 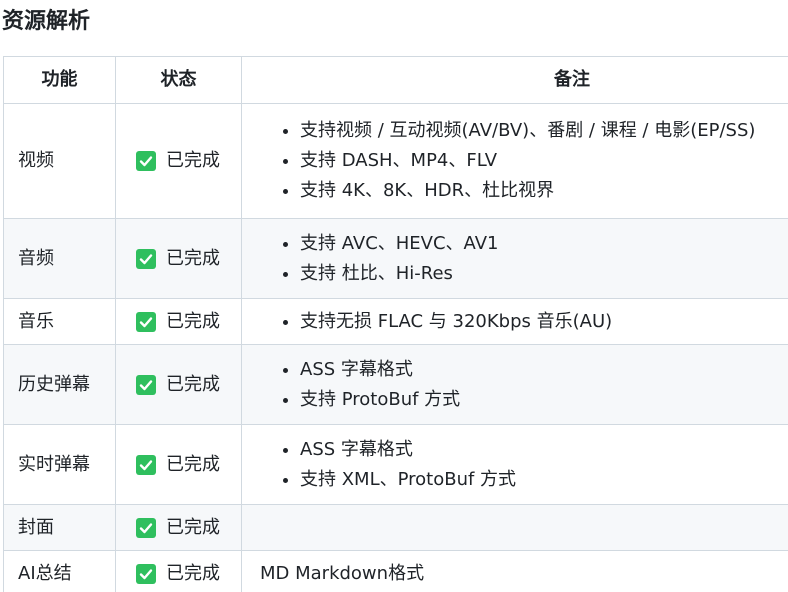 What do you see at coordinates (544, 244) in the screenshot?
I see `list-item: 支持 AVC、HEVC、AV1` at bounding box center [544, 244].